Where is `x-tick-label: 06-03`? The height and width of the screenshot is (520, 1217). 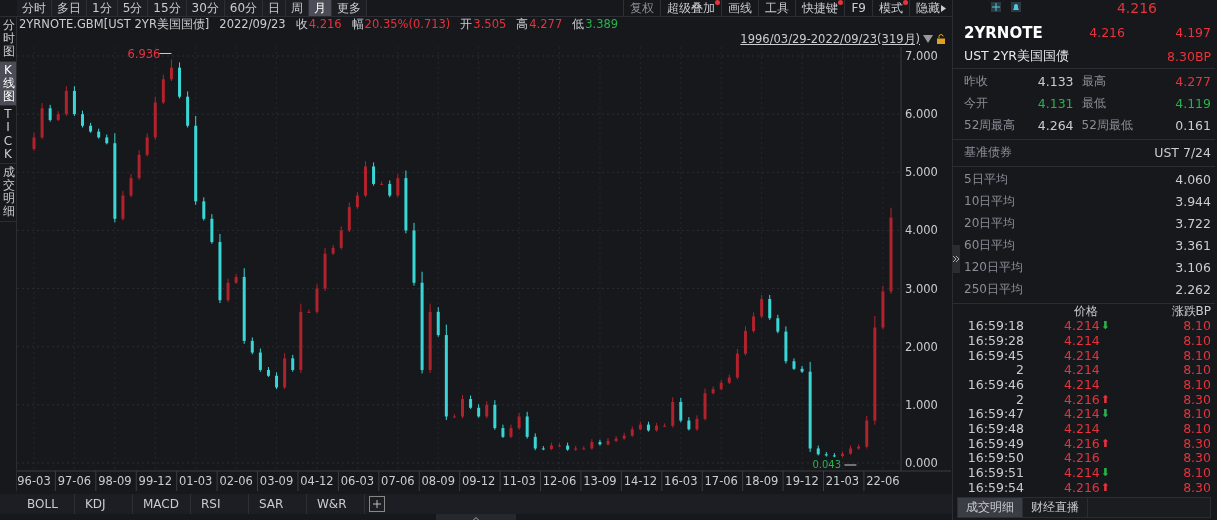
x-tick-label: 06-03 is located at coordinates (357, 481).